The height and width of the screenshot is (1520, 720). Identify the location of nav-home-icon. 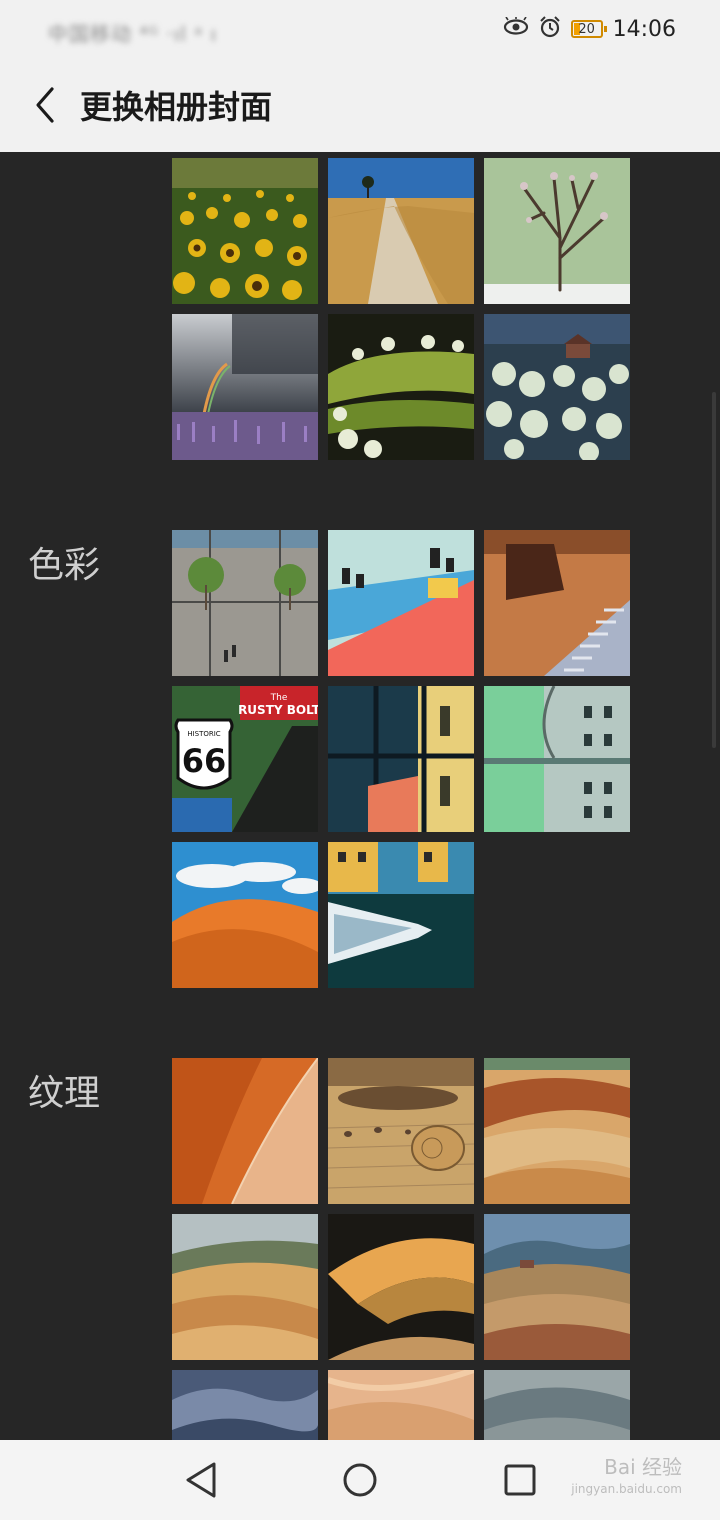
(360, 1480).